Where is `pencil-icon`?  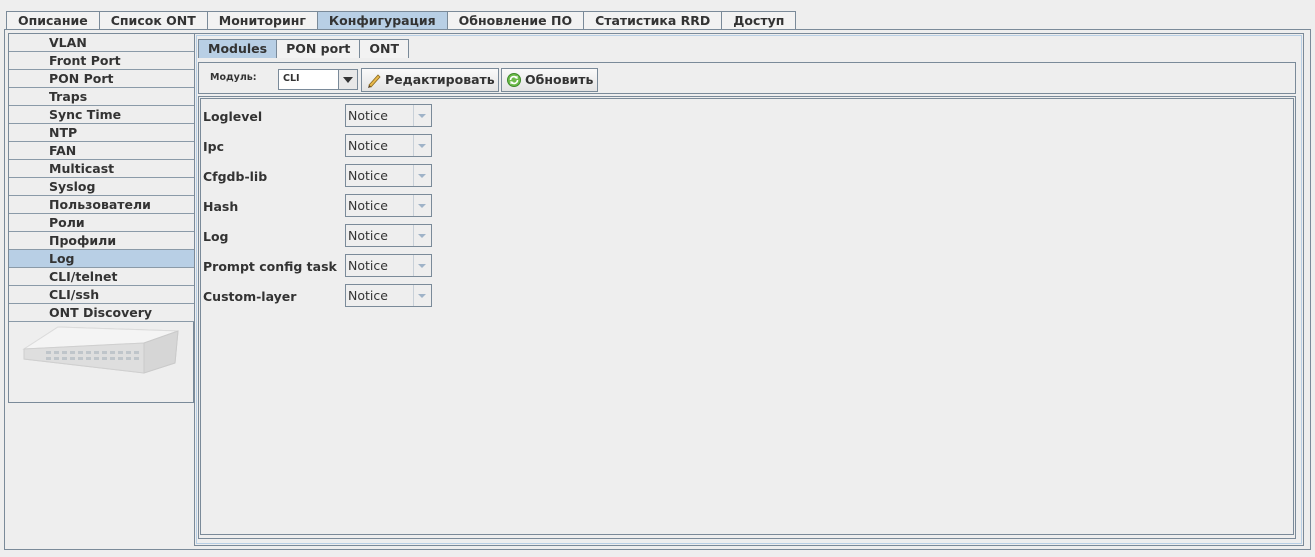
pencil-icon is located at coordinates (374, 80).